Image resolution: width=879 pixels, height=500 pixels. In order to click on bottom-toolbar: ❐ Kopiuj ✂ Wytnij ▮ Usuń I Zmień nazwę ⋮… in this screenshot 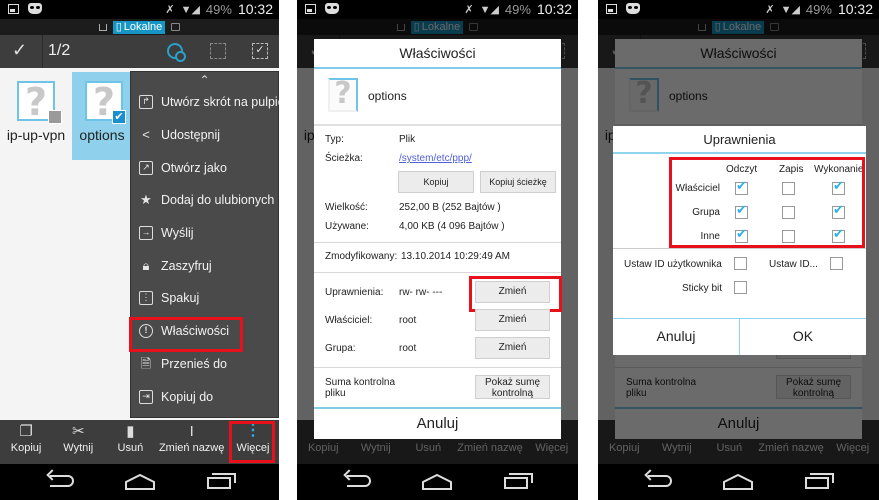, I will do `click(139, 442)`.